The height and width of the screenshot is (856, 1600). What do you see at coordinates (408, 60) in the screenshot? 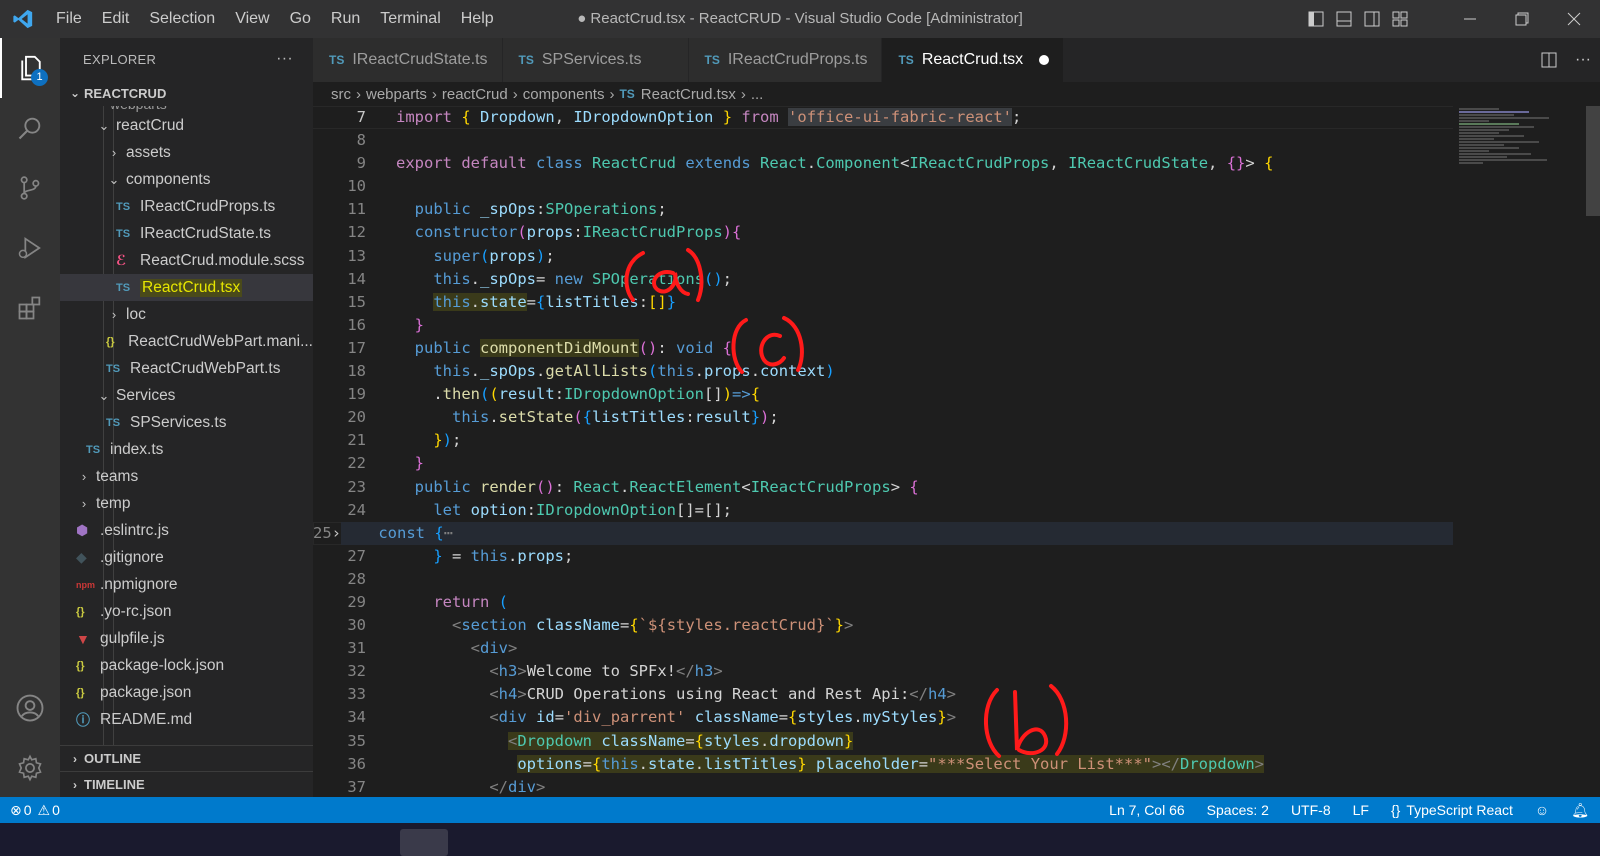
I see `tab-ireactcrudstate: TS IReactCrudState.ts` at bounding box center [408, 60].